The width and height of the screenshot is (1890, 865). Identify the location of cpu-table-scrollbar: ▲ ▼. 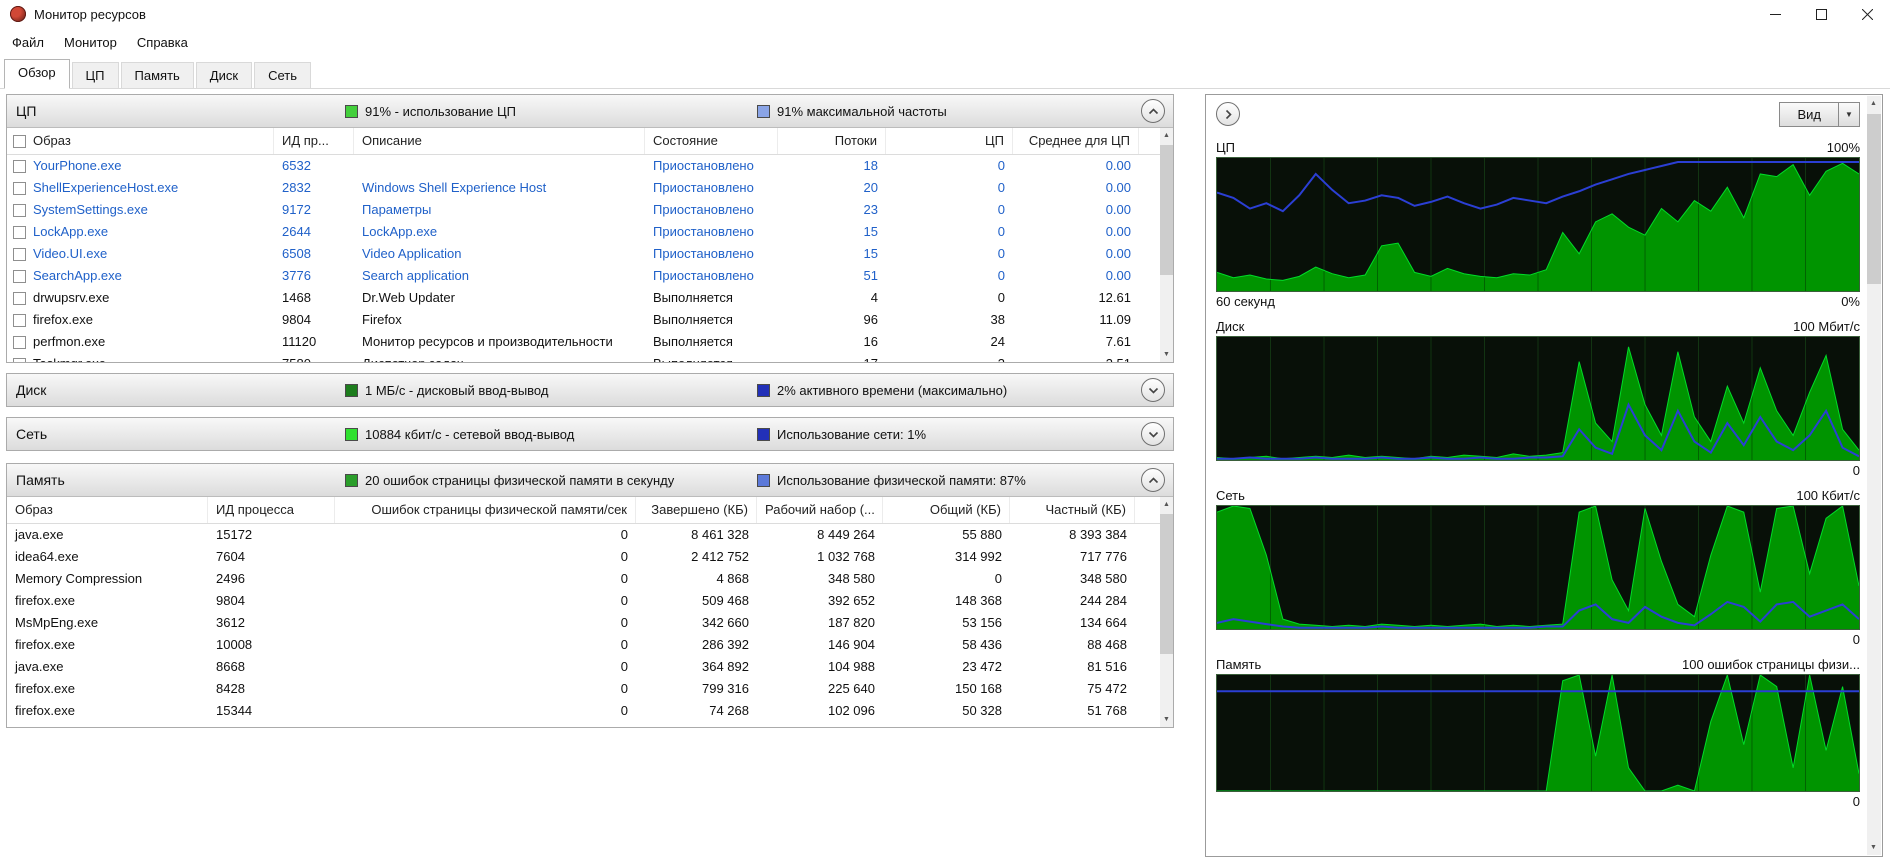
(1166, 245).